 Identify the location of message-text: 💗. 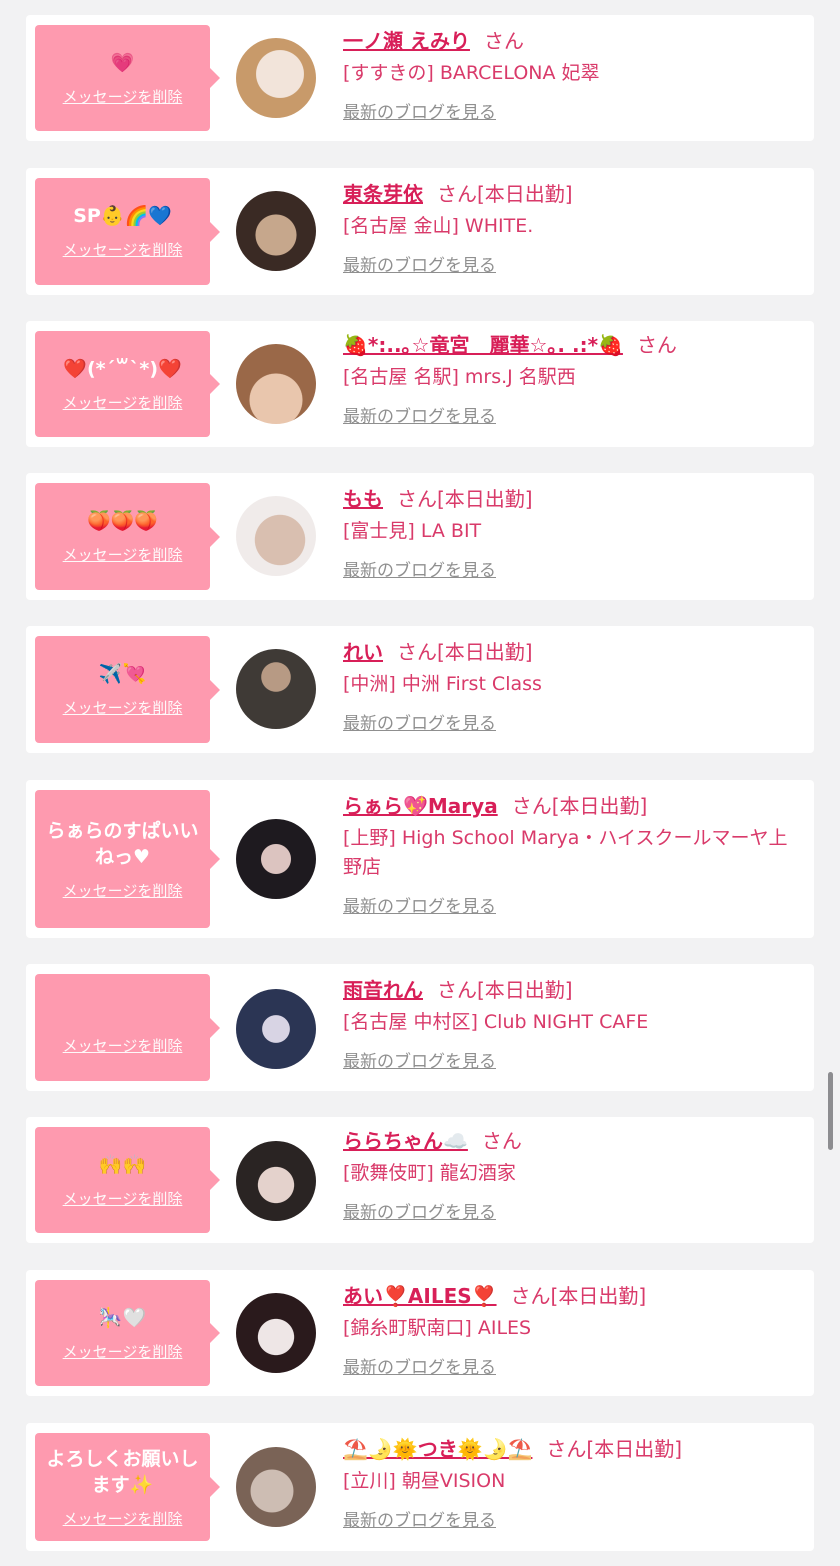
(122, 62).